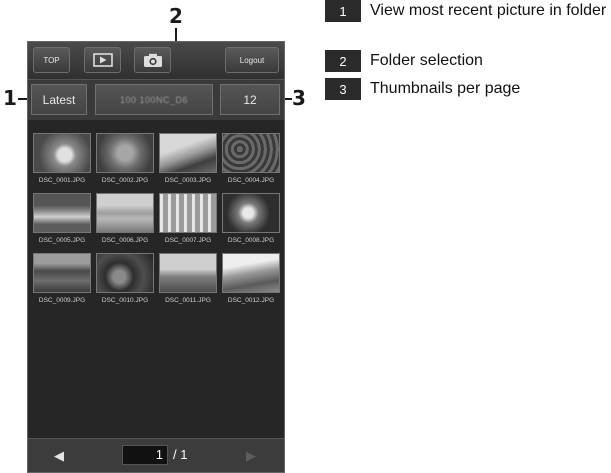 This screenshot has height=473, width=611. I want to click on legend-text: Thumbnails per page, so click(445, 88).